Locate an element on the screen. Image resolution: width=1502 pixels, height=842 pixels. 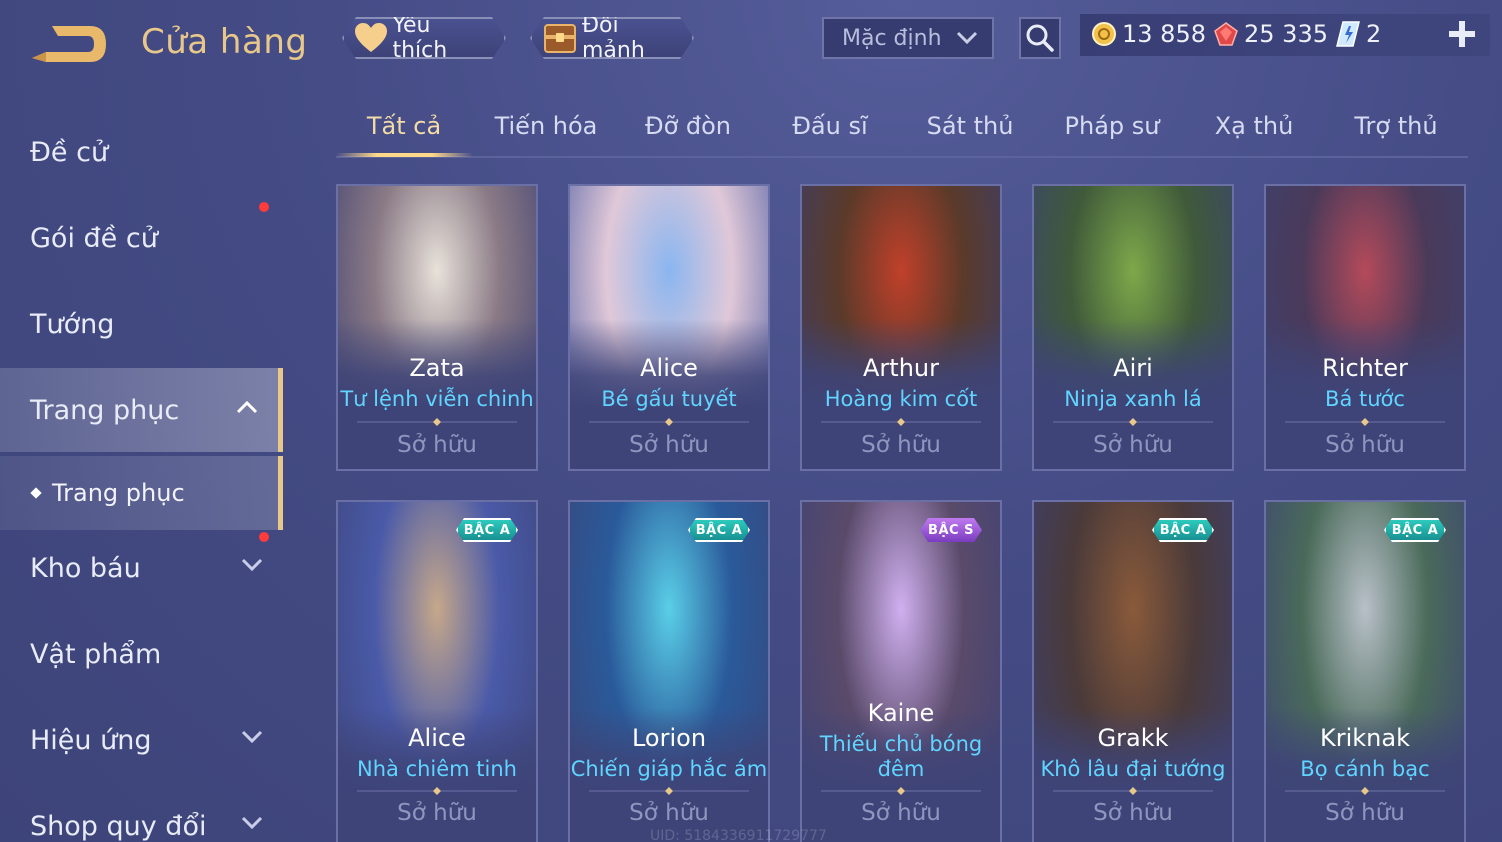
skin-card: Lorion Chiến giáp hắc ám Sở hữu BẬC A is located at coordinates (669, 671).